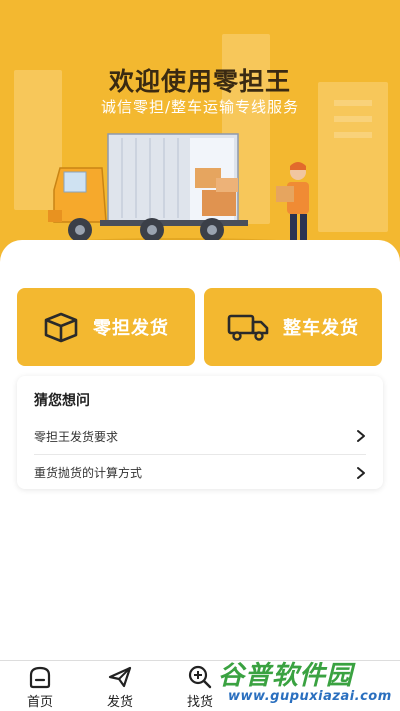  What do you see at coordinates (200, 677) in the screenshot?
I see `search-plus-icon` at bounding box center [200, 677].